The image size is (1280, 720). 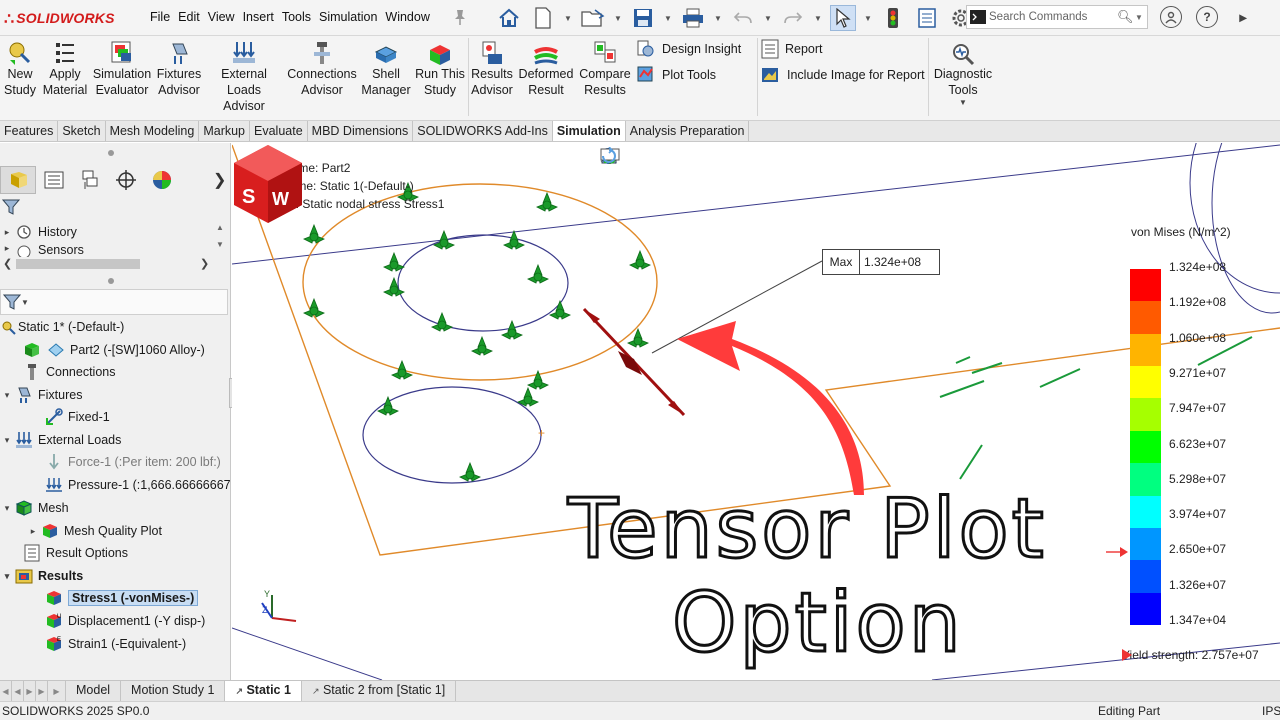 What do you see at coordinates (115, 232) in the screenshot?
I see `tree-item-history: ▸ History` at bounding box center [115, 232].